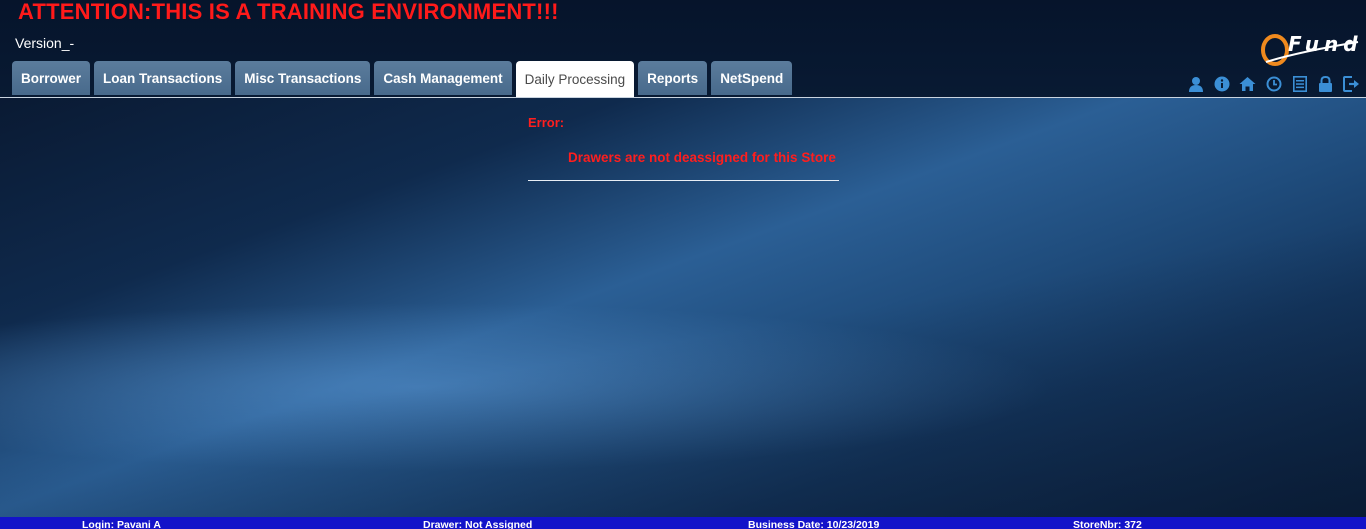 This screenshot has width=1366, height=529. What do you see at coordinates (121, 524) in the screenshot?
I see `login-status: Login: Pavani A` at bounding box center [121, 524].